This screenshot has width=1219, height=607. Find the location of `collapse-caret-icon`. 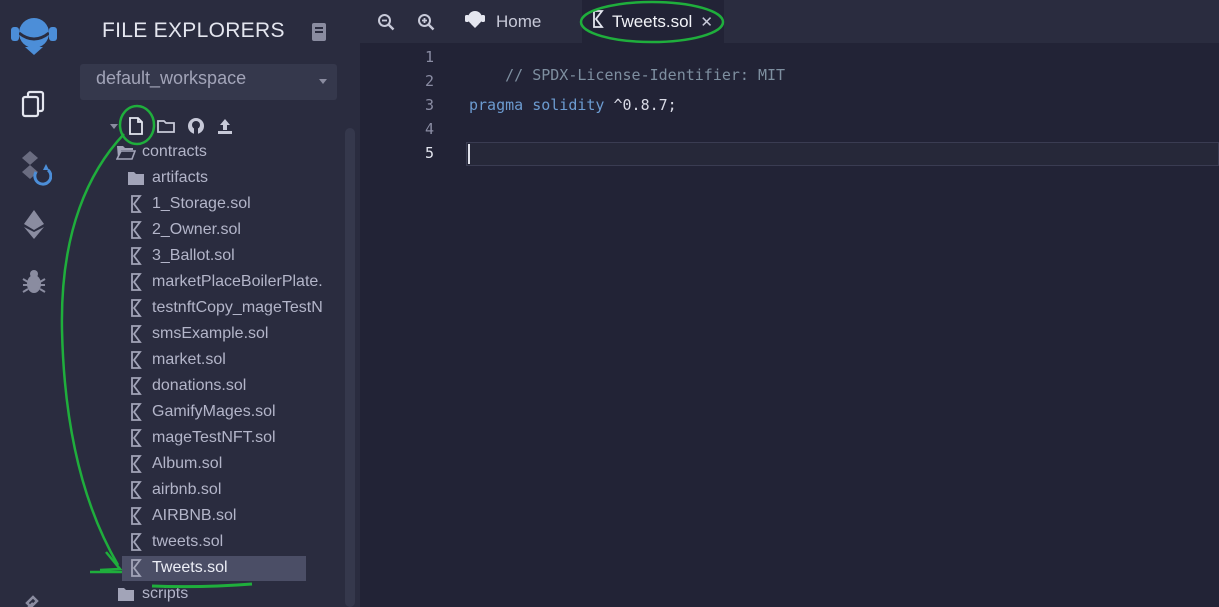

collapse-caret-icon is located at coordinates (114, 126).